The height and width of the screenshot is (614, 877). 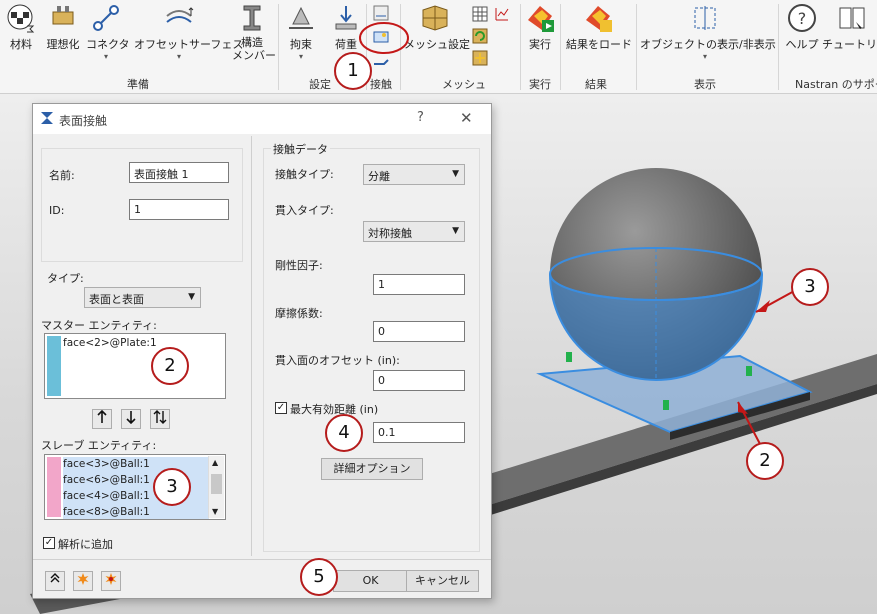 I want to click on group-contact-label: 接触, so click(x=381, y=84).